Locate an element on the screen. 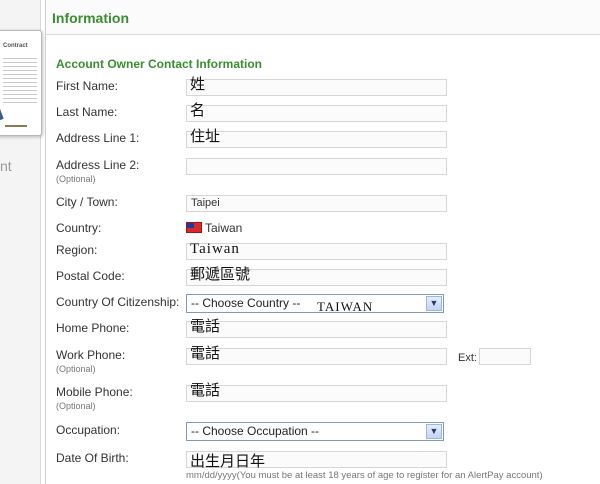  ext-label: Ext: is located at coordinates (467, 358).